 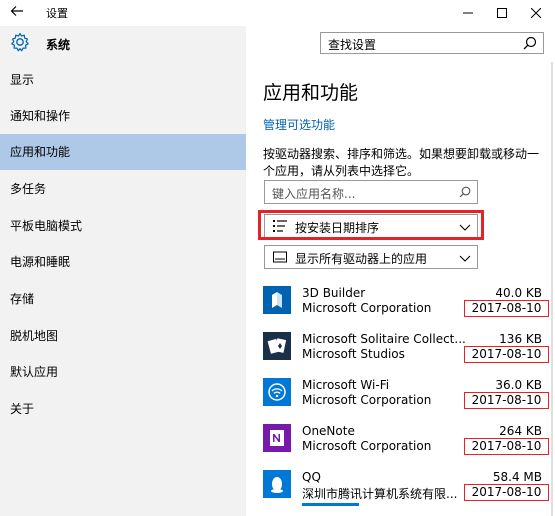 I want to click on app-list-item: QQ 深圳市腾讯计算机系统有限... 58.4 MB 2017-08-10, so click(x=408, y=492).